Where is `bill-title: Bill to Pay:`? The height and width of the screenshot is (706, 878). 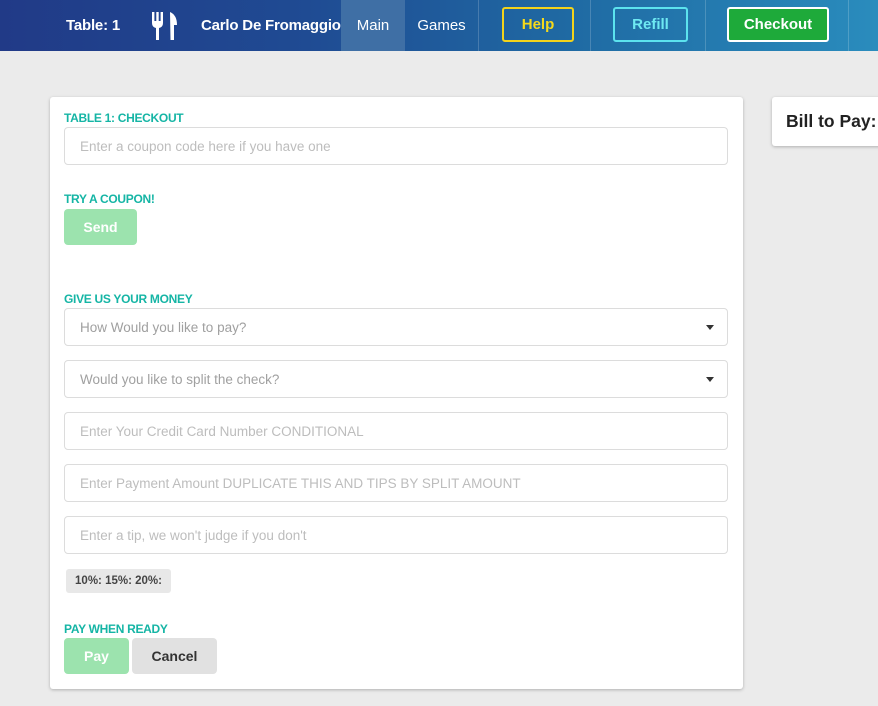
bill-title: Bill to Pay: is located at coordinates (831, 121).